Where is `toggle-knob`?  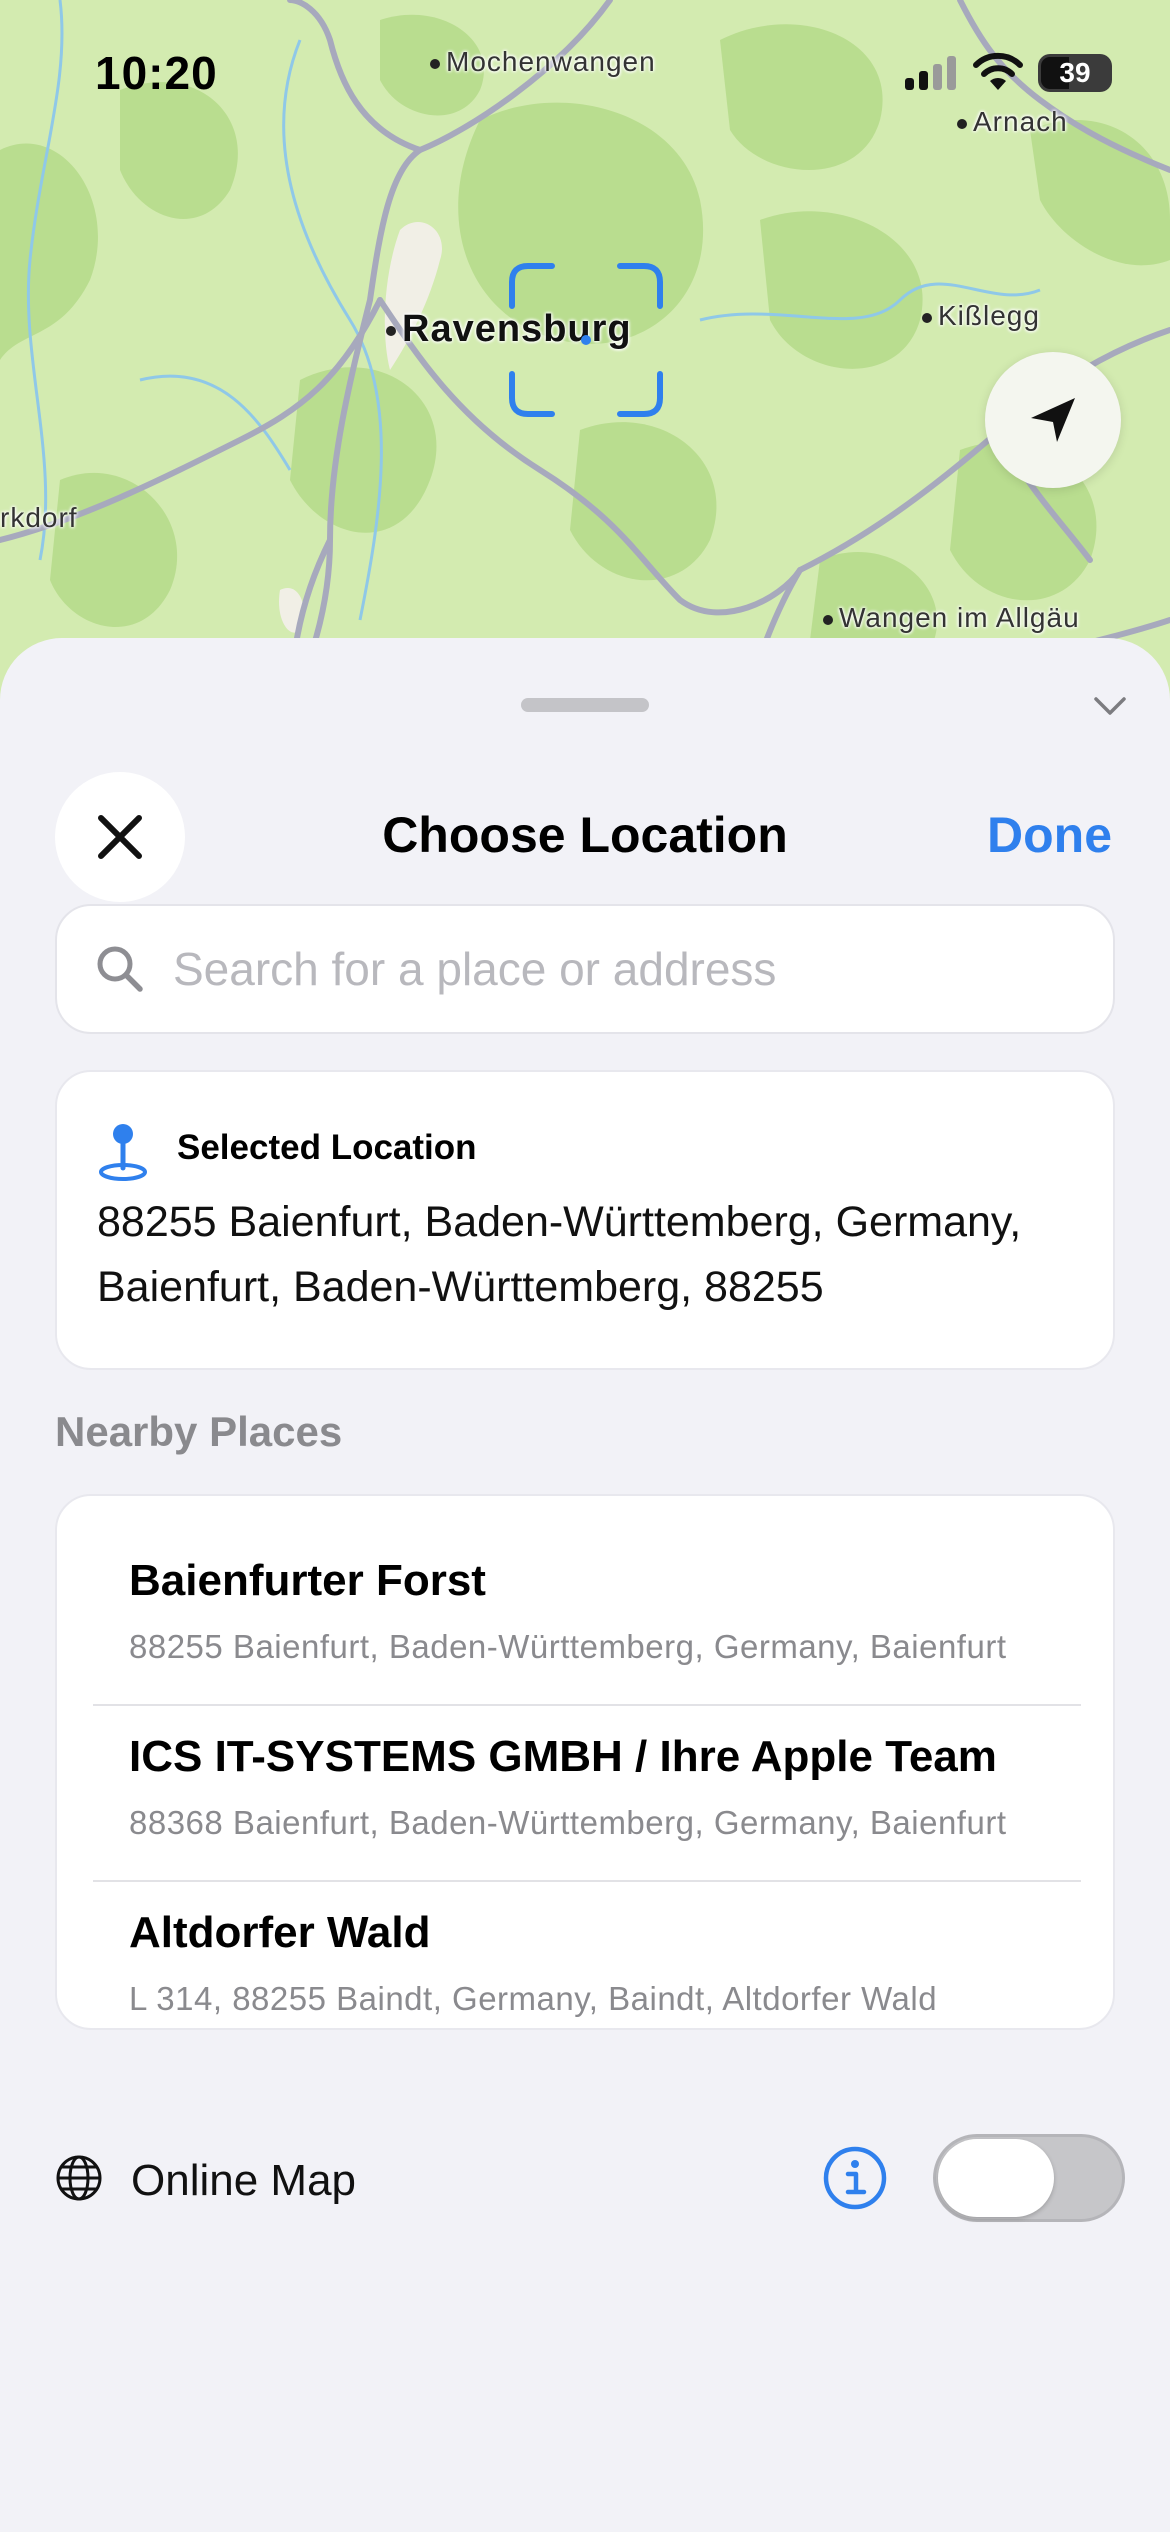
toggle-knob is located at coordinates (996, 2178).